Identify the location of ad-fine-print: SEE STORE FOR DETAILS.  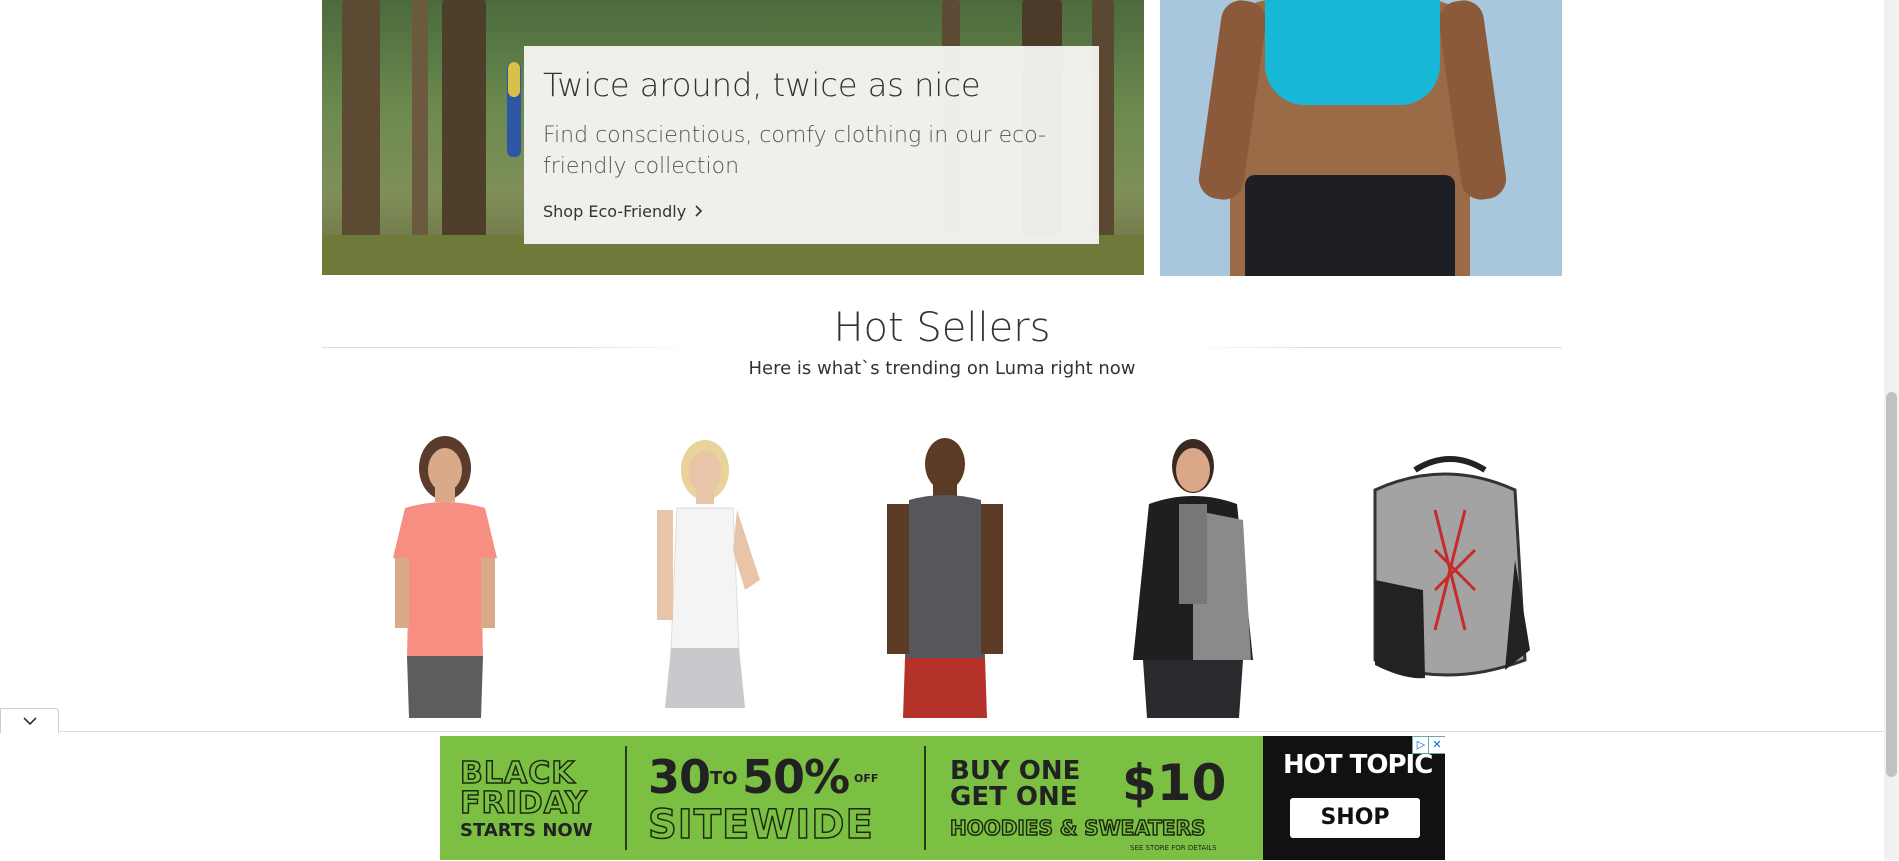
(1173, 848).